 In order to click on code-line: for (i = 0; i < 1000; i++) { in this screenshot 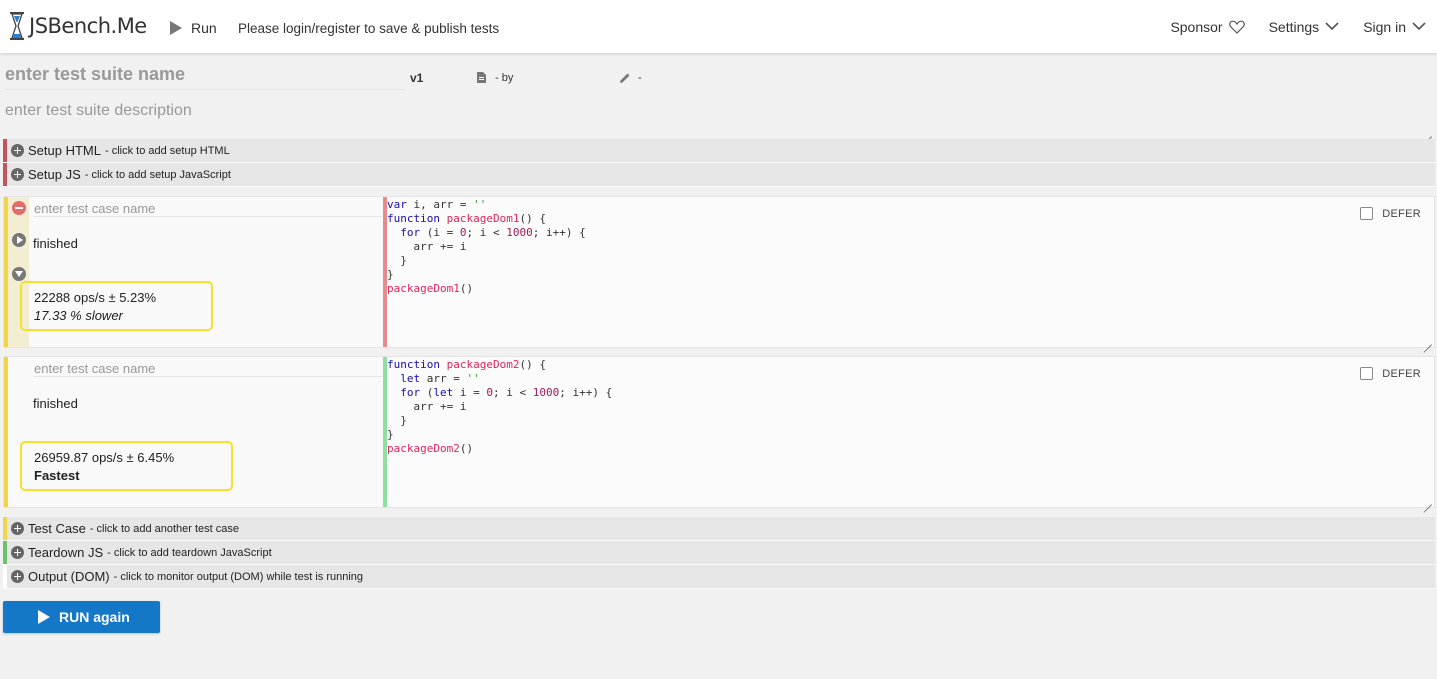, I will do `click(493, 232)`.